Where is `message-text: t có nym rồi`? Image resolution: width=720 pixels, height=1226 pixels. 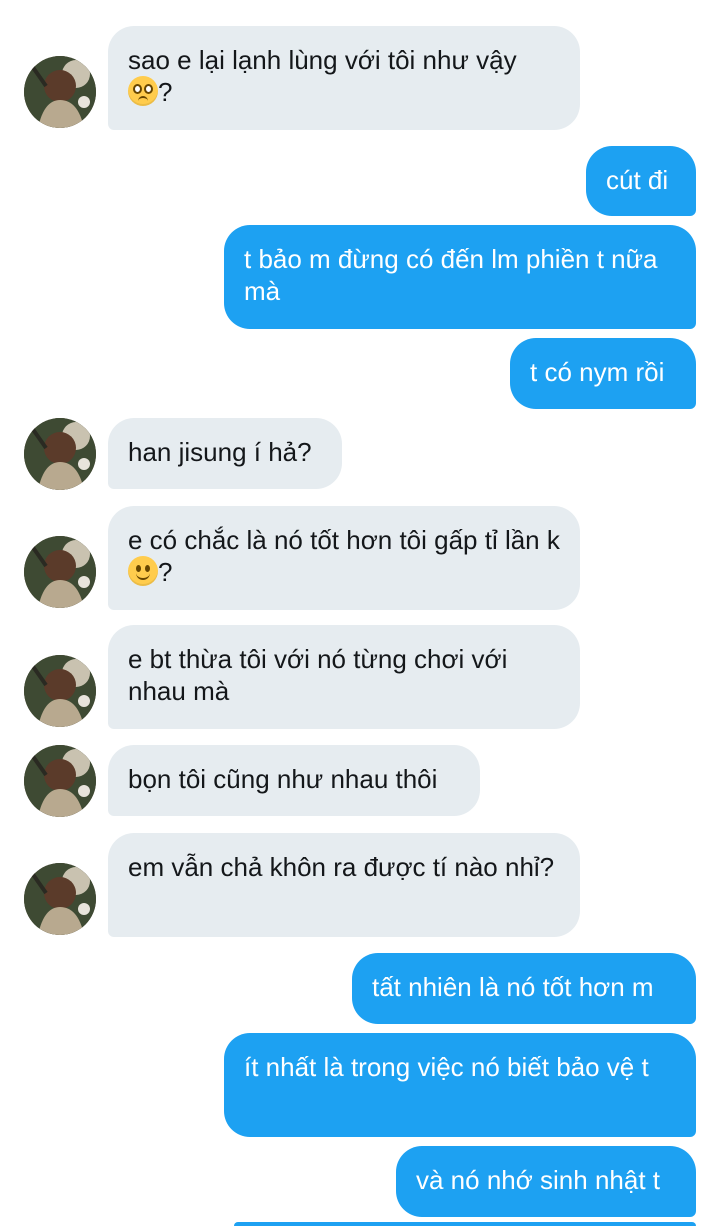
message-text: t có nym rồi is located at coordinates (597, 372).